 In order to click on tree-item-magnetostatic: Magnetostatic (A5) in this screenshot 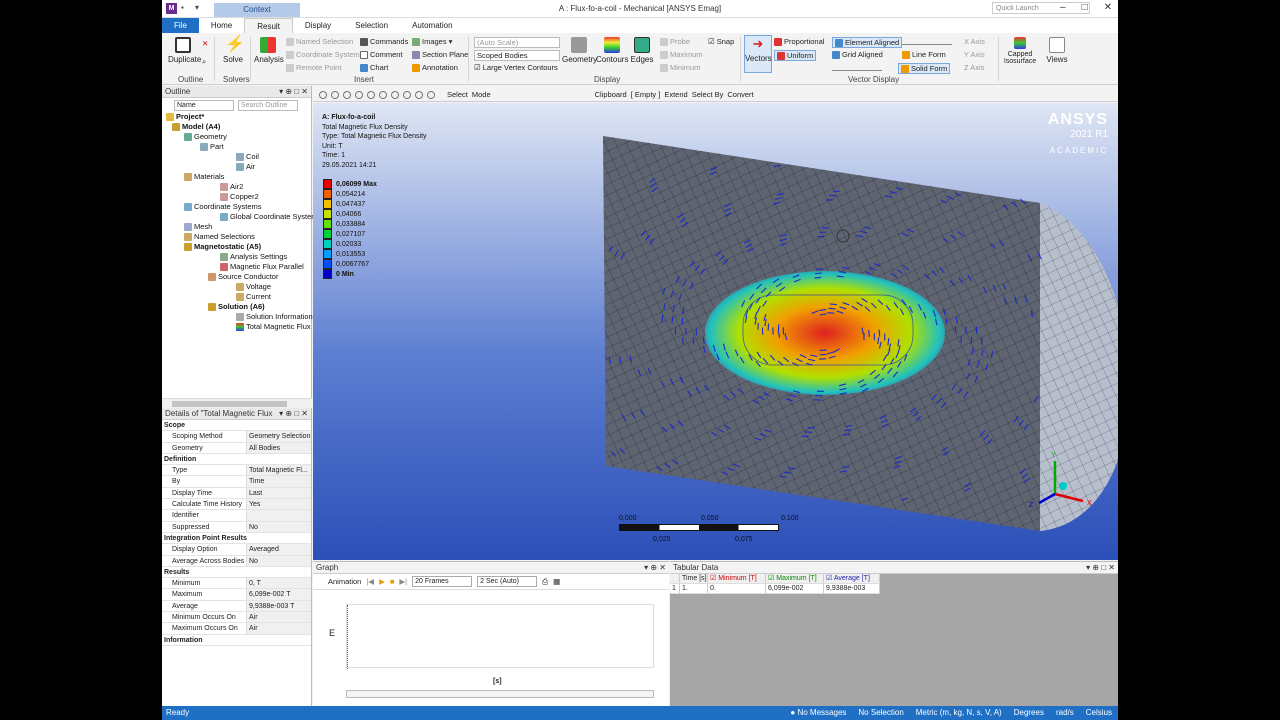, I will do `click(222, 246)`.